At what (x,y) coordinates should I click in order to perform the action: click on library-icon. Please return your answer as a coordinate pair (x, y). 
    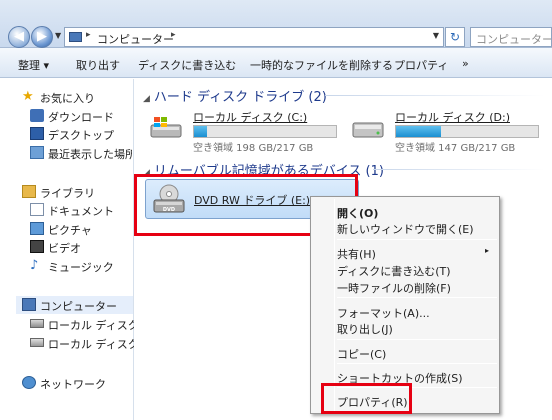
    Looking at the image, I should click on (29, 191).